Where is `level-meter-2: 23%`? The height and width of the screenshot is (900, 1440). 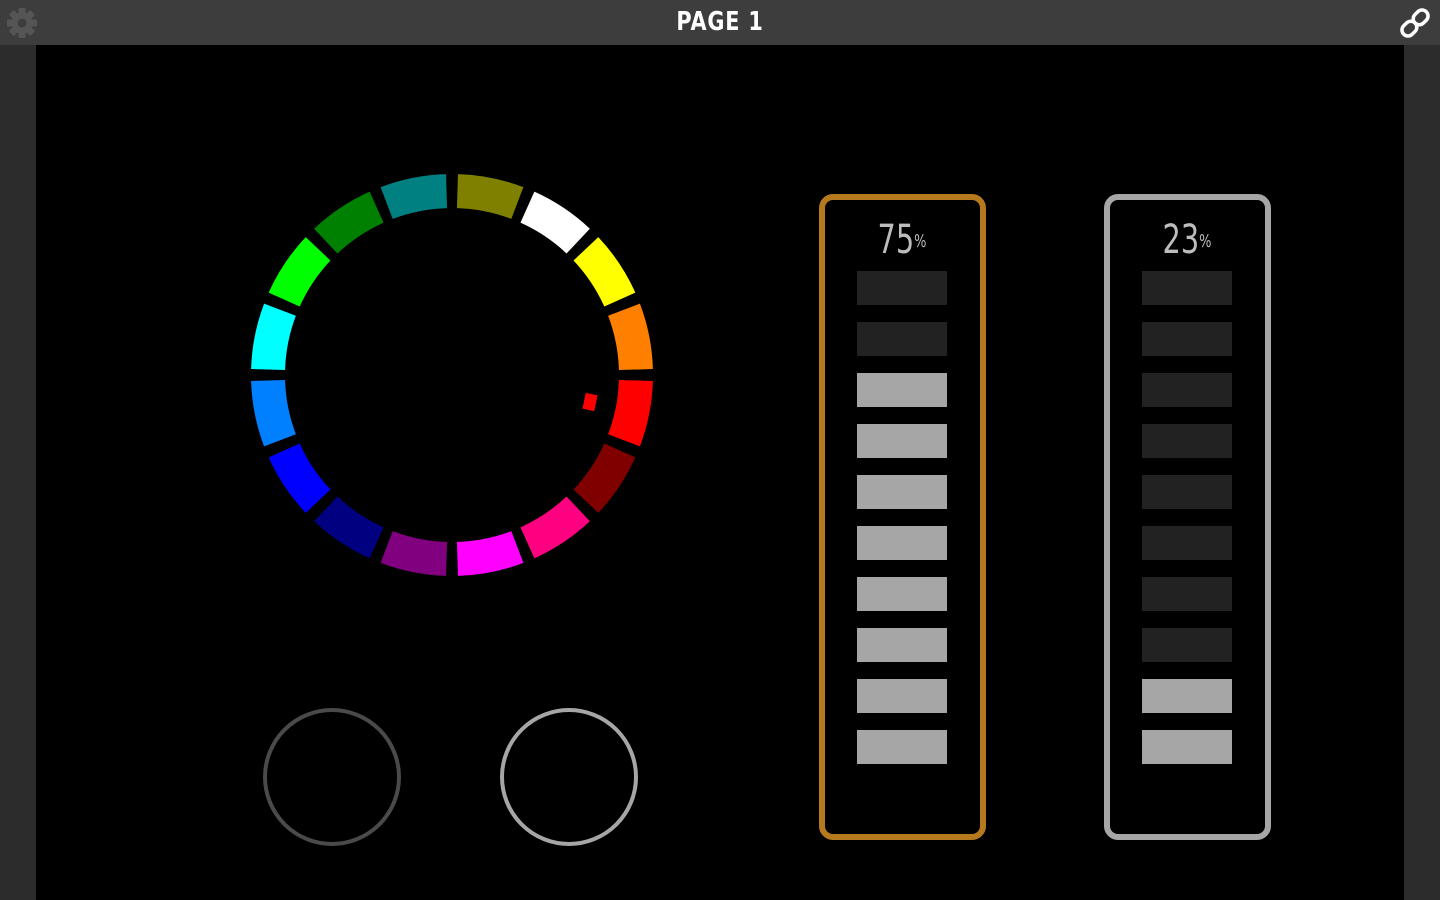
level-meter-2: 23% is located at coordinates (1187, 517).